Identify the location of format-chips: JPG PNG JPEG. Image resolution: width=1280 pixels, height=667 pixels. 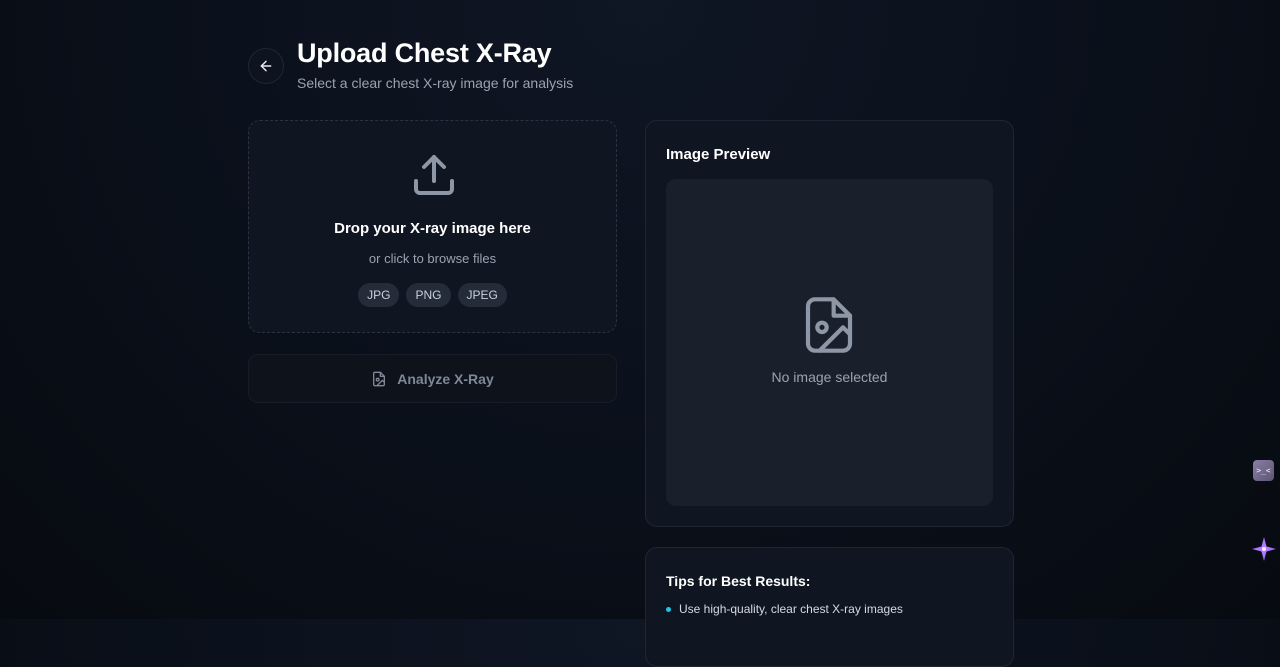
(432, 295).